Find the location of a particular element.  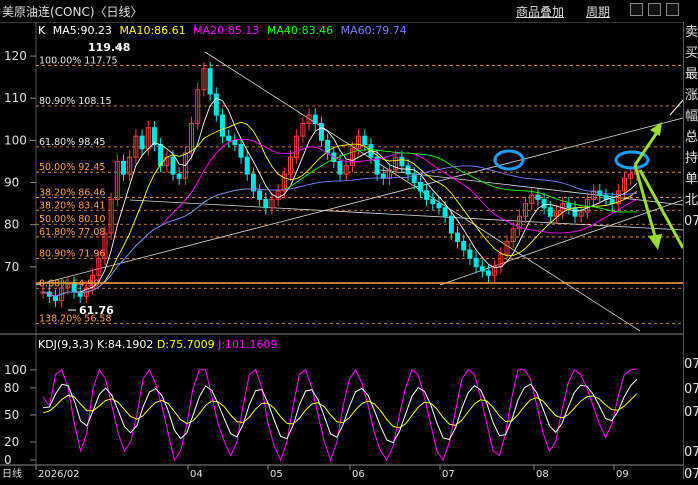

down-arrow-head is located at coordinates (655, 242).